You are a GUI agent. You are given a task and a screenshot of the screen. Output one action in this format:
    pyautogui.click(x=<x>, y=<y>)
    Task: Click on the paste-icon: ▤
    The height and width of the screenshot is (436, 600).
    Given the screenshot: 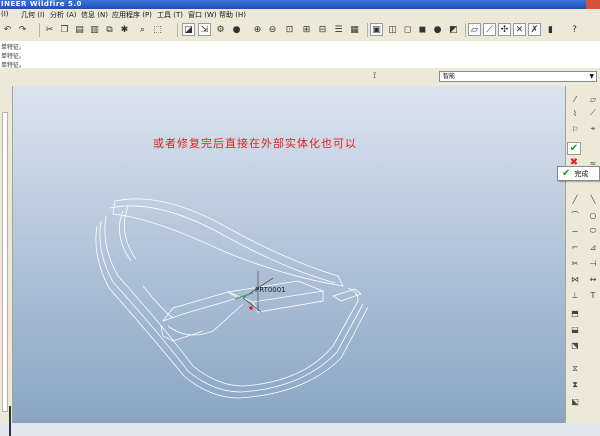 What is the action you would take?
    pyautogui.click(x=79, y=29)
    